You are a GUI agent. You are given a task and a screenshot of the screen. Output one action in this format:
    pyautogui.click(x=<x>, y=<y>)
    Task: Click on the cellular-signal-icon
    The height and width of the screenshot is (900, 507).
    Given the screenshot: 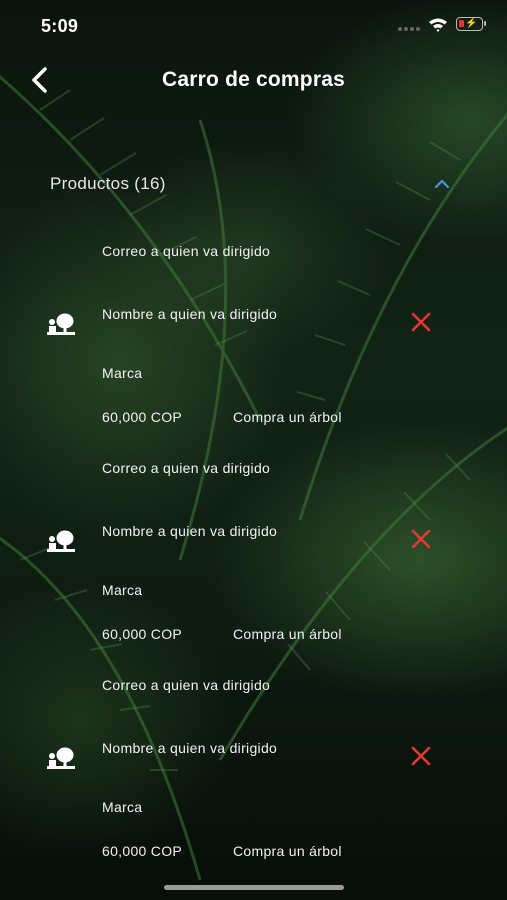 What is the action you would take?
    pyautogui.click(x=409, y=29)
    